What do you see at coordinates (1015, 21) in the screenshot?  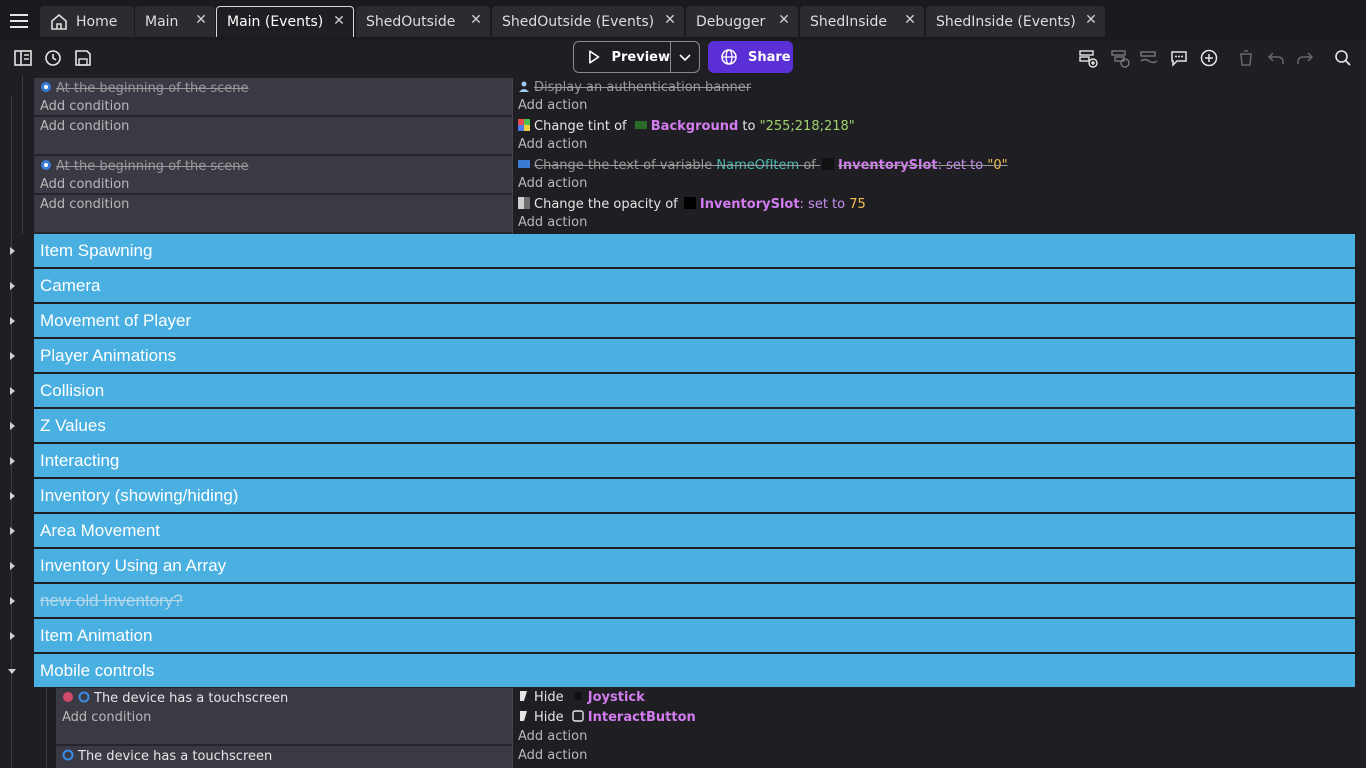 I see `tab-shedinside-events: ShedInside (Events) ✕` at bounding box center [1015, 21].